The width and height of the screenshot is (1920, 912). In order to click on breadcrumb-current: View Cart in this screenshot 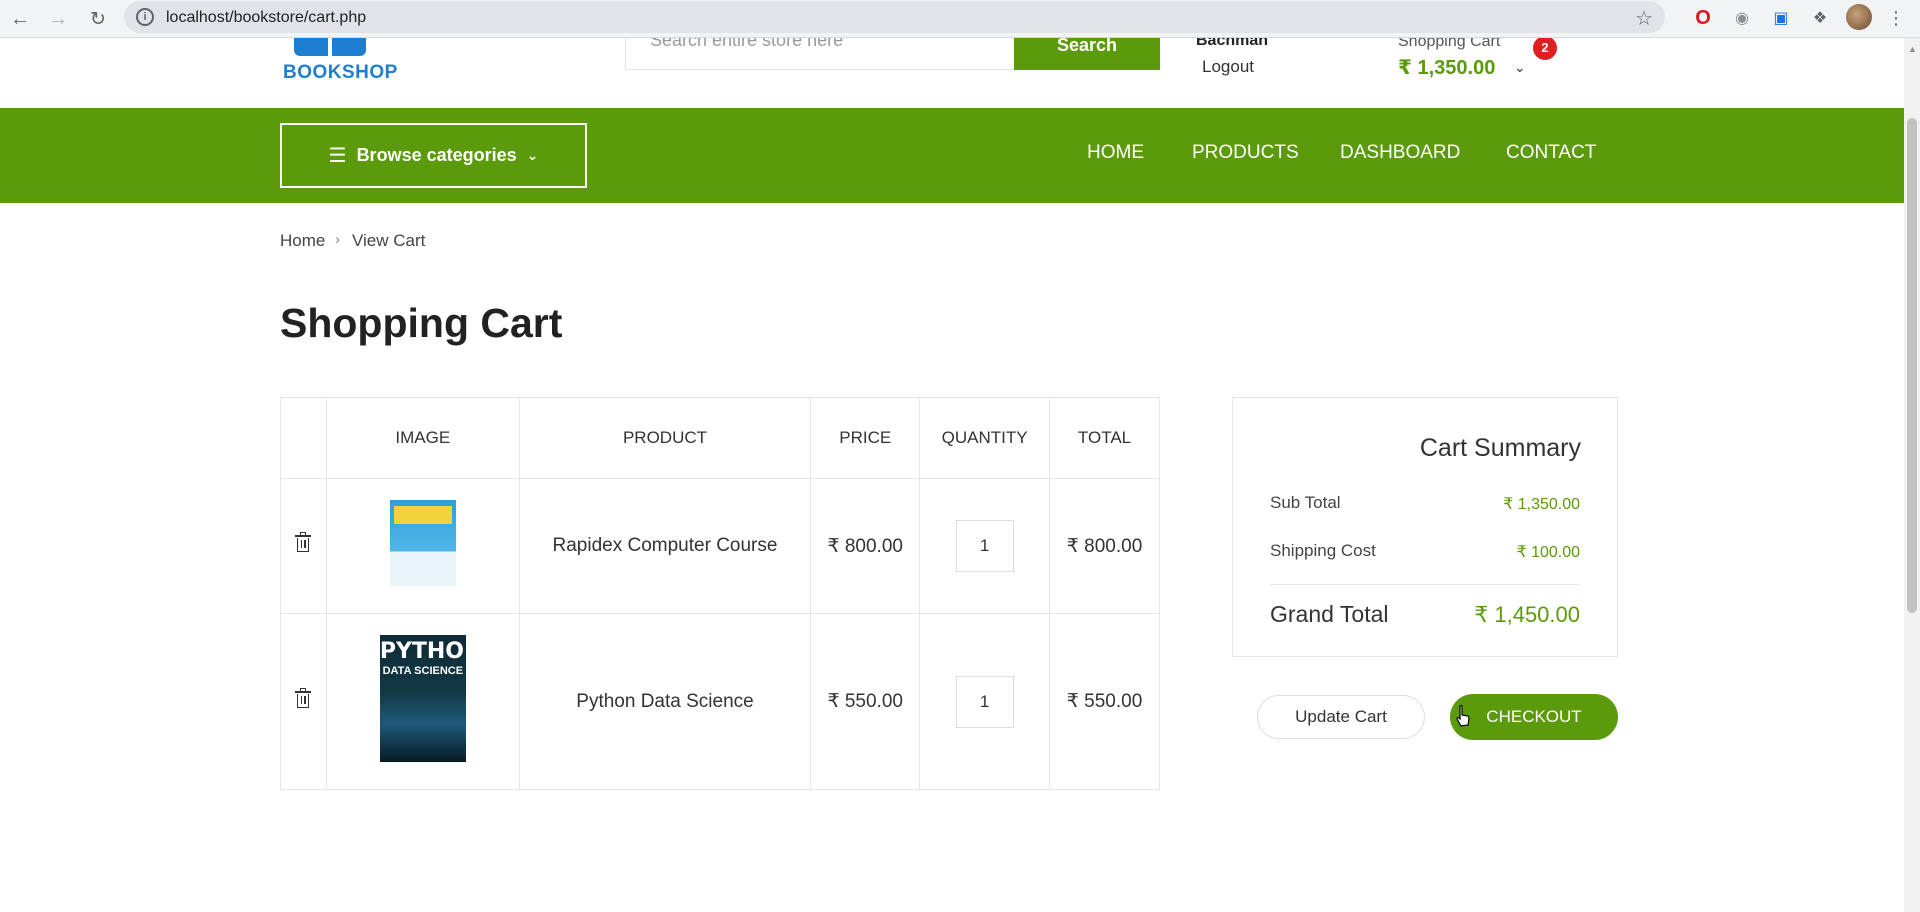, I will do `click(389, 240)`.